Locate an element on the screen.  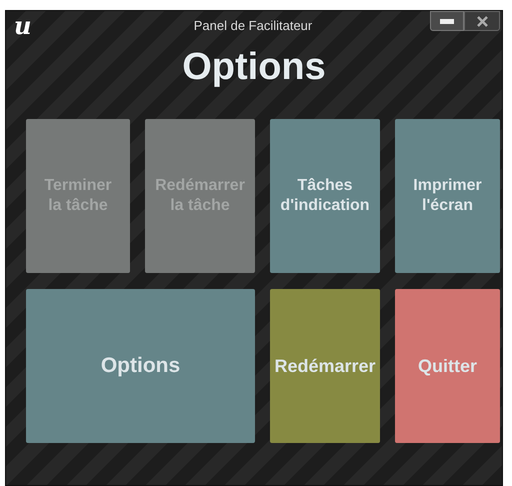
tile-button: Quitter is located at coordinates (447, 366).